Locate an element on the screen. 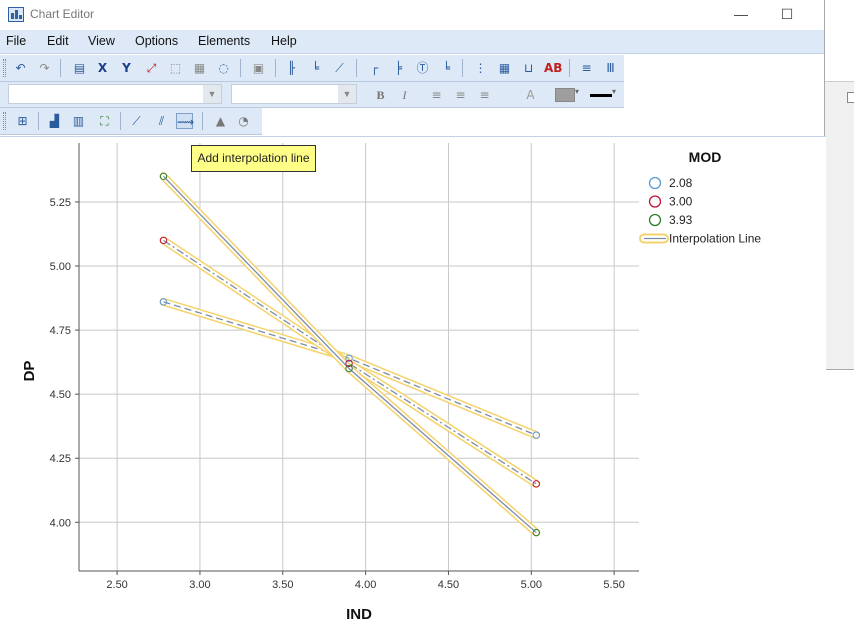  format-toolbar: ▼ ▼ B I ≡ ≡ ≡ A ▾ ▾ is located at coordinates (312, 95).